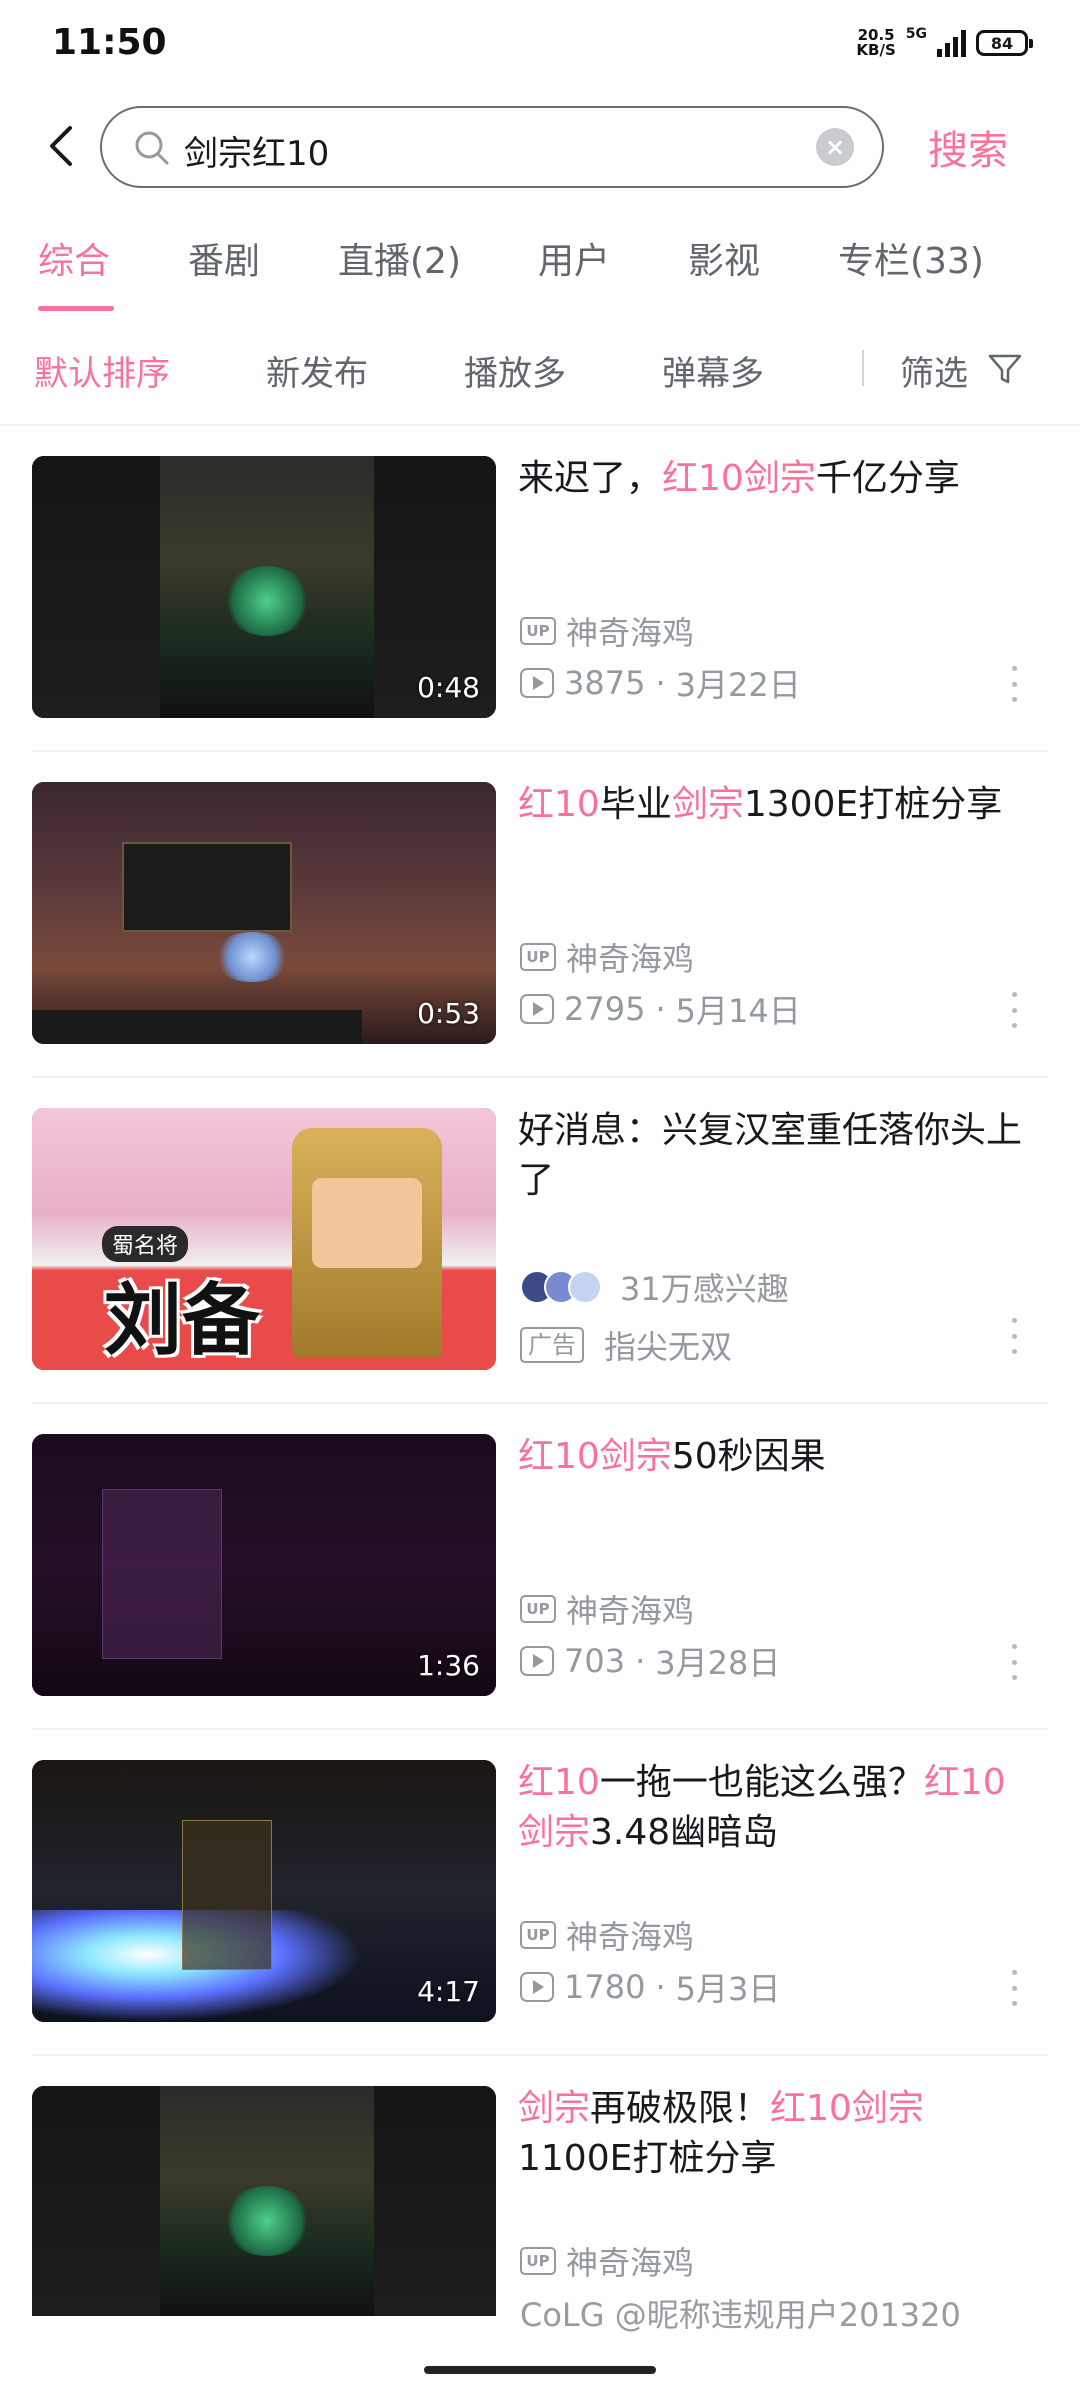 The image size is (1080, 2400). What do you see at coordinates (552, 1345) in the screenshot?
I see `ad-badge: 广告` at bounding box center [552, 1345].